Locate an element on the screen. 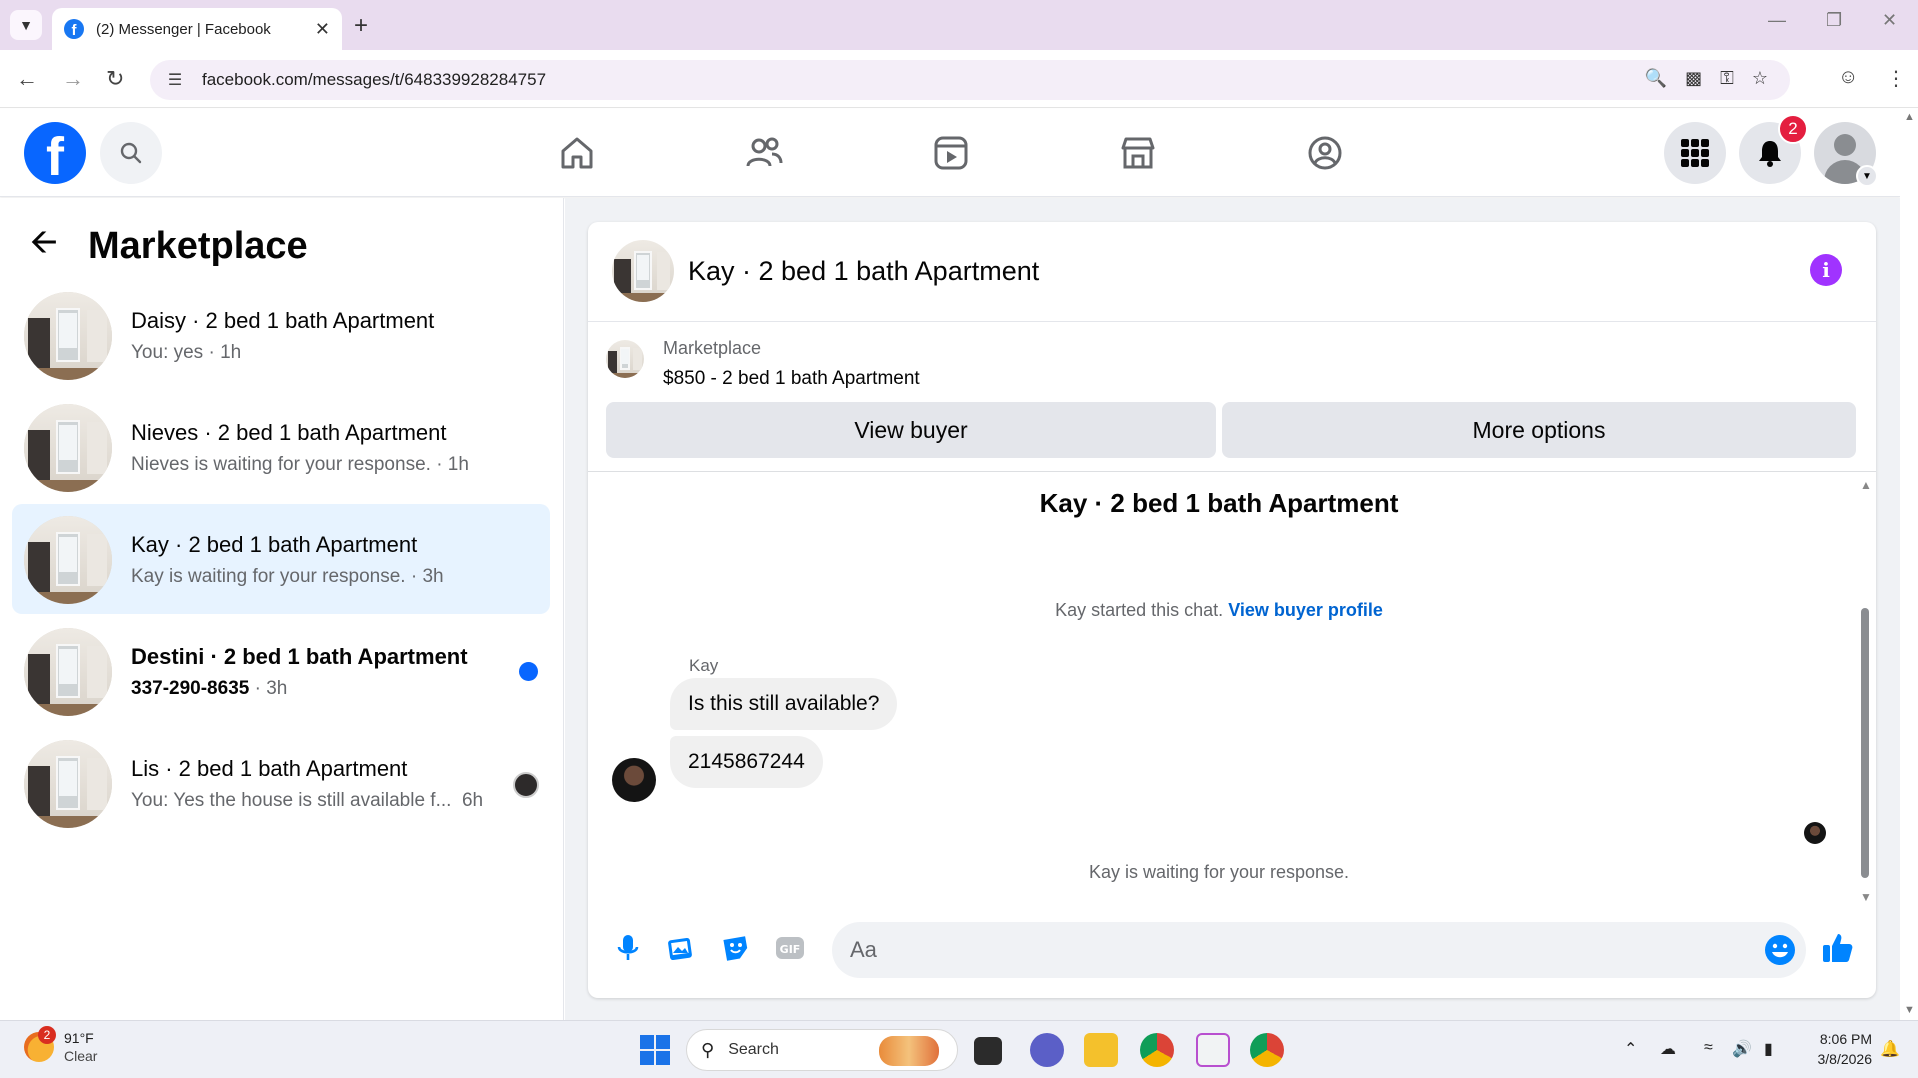  notification-bell-icon: 🔔 is located at coordinates (1890, 1049).